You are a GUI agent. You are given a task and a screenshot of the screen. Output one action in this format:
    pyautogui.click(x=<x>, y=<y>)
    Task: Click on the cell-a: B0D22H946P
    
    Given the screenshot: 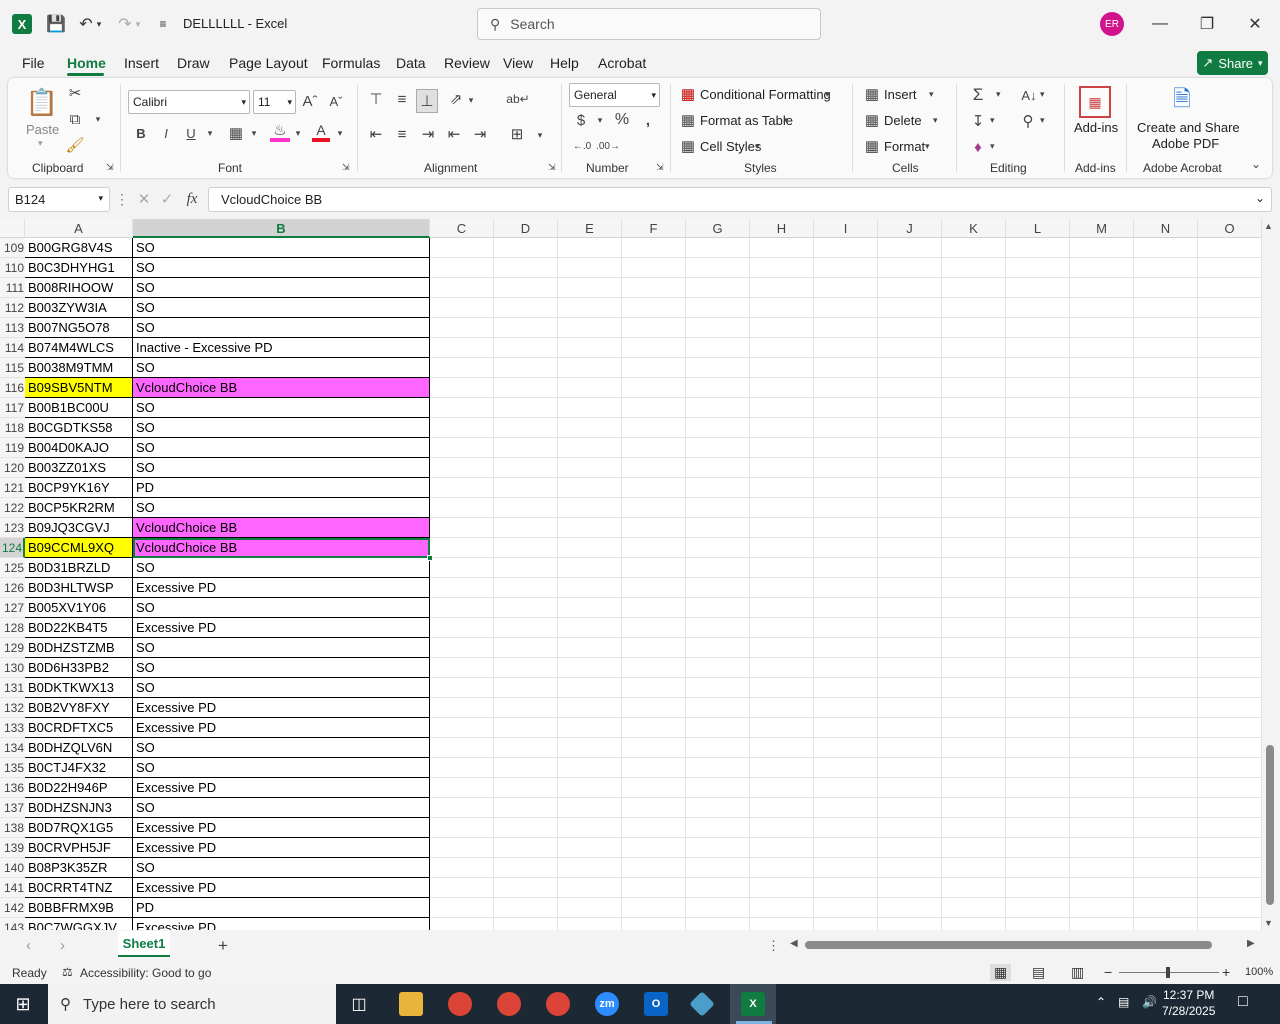 What is the action you would take?
    pyautogui.click(x=79, y=788)
    